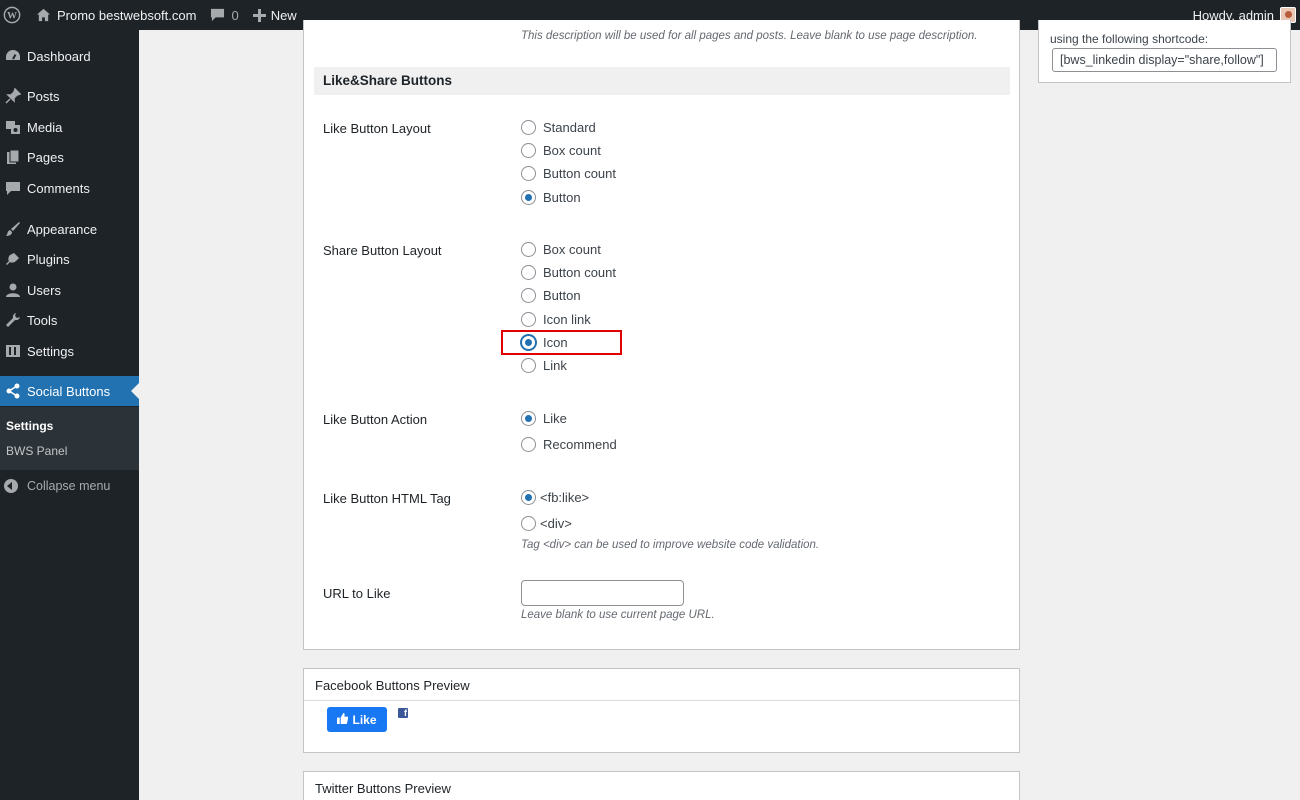 The image size is (1300, 800). What do you see at coordinates (69, 290) in the screenshot?
I see `sidebar-item-users: Users` at bounding box center [69, 290].